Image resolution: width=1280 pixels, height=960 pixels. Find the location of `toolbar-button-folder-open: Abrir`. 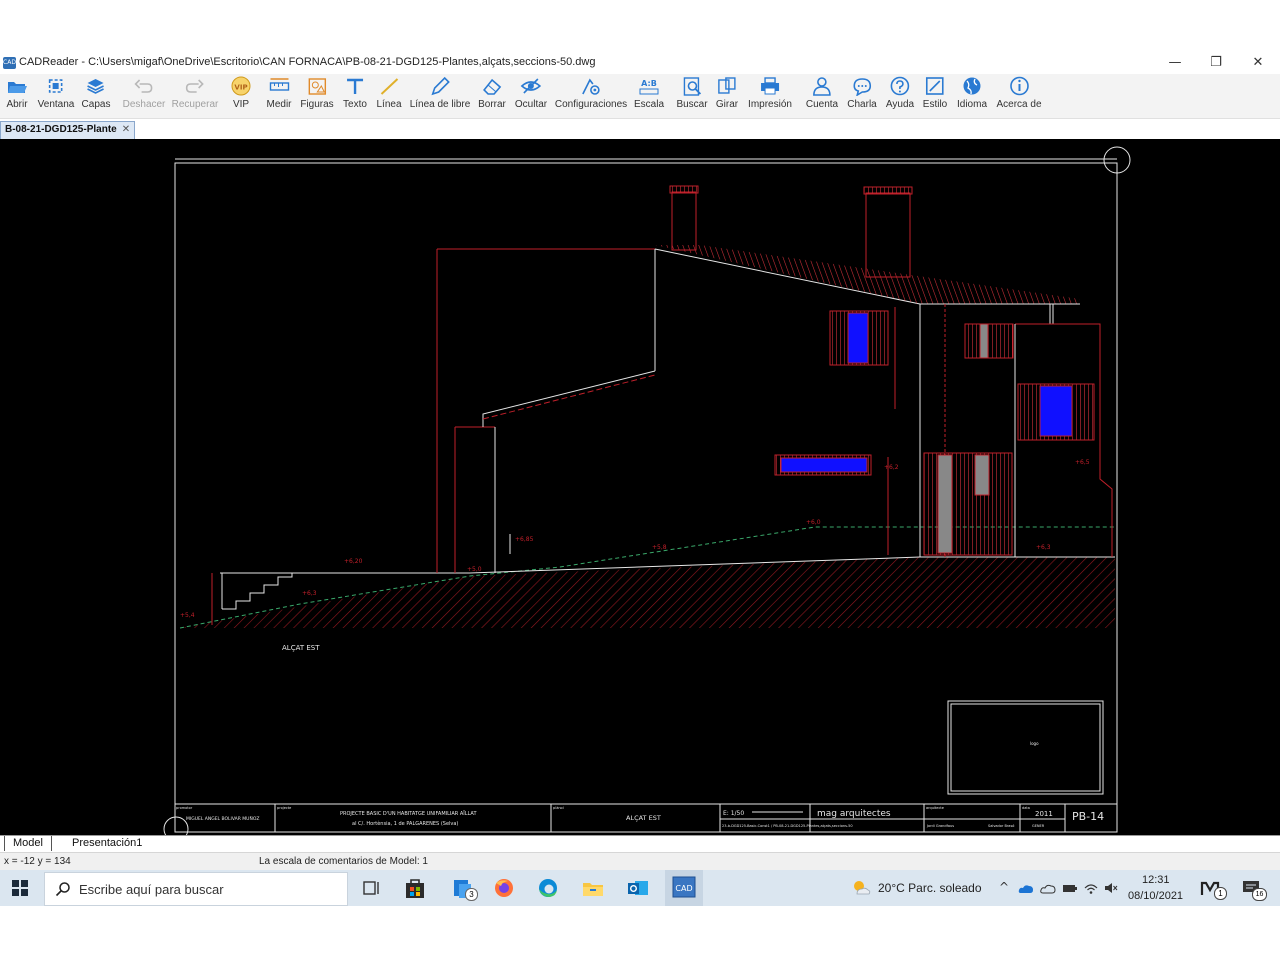

toolbar-button-folder-open: Abrir is located at coordinates (17, 93).